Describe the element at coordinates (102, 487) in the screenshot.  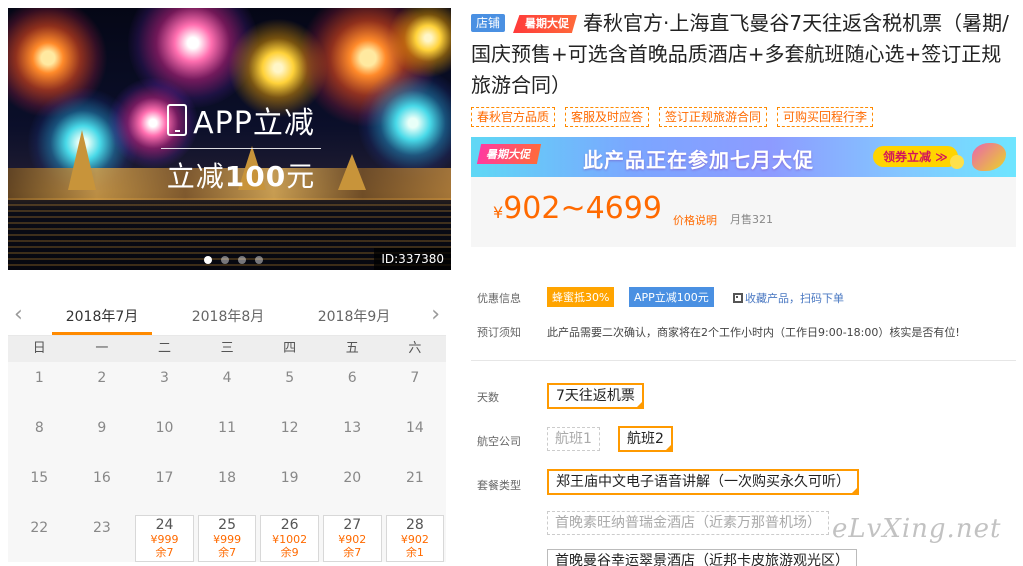
I see `calendar-day: 16` at that location.